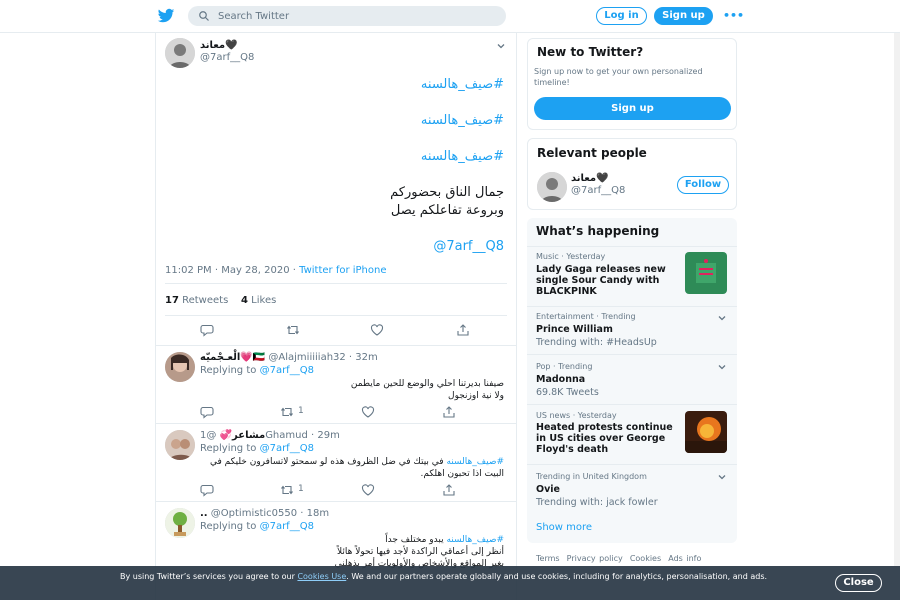 This screenshot has width=900, height=600. I want to click on trend-context: Music · Yesterday, so click(571, 256).